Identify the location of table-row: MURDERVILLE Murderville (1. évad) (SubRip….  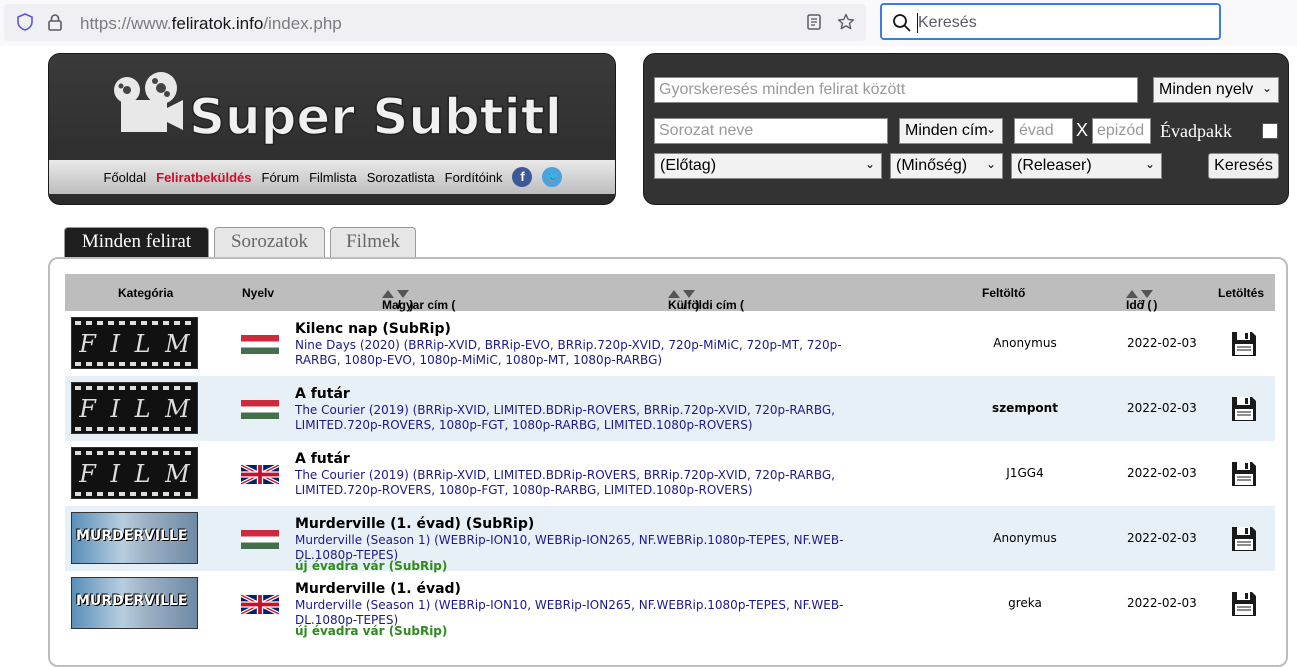
(670, 539).